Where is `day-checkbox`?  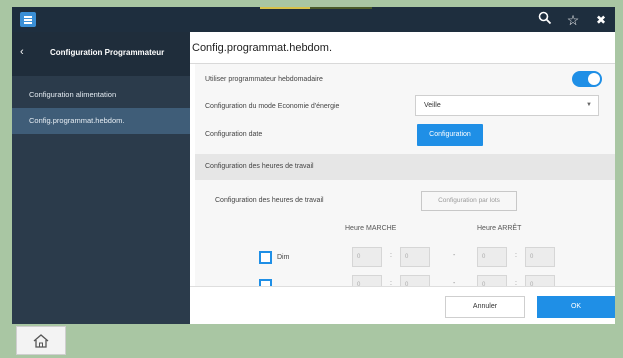 day-checkbox is located at coordinates (265, 257).